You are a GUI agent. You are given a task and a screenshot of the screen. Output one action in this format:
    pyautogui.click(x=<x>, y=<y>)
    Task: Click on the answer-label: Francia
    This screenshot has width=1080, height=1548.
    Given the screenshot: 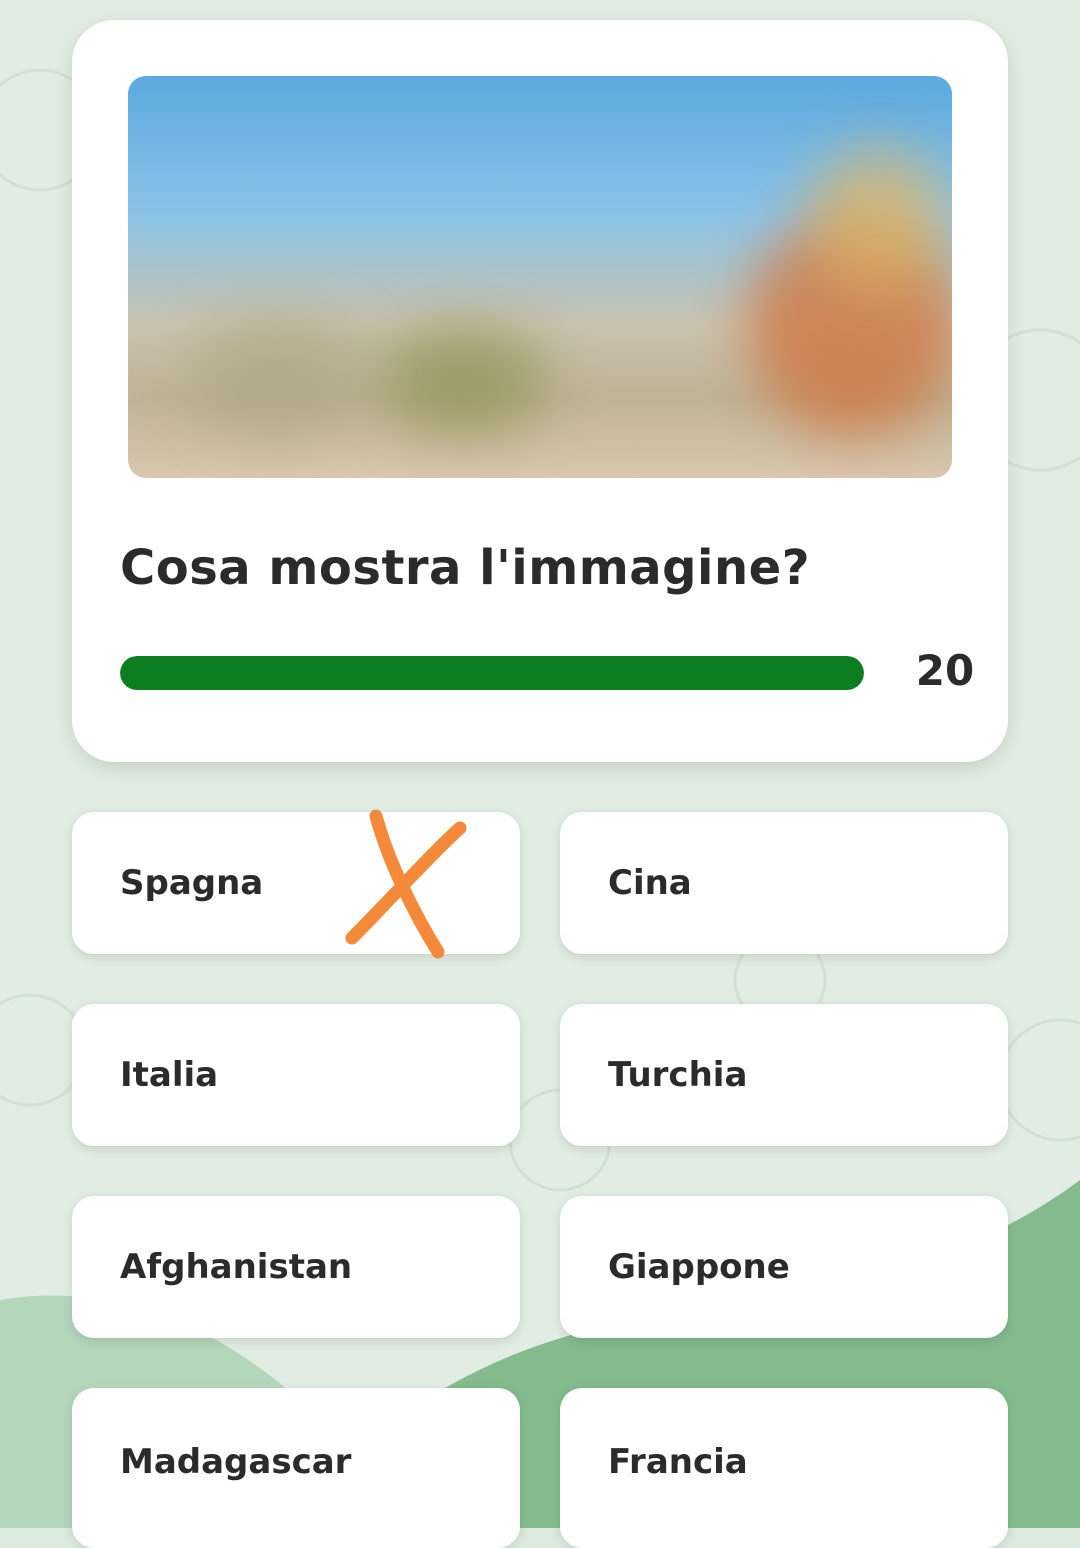 What is the action you would take?
    pyautogui.click(x=678, y=1462)
    